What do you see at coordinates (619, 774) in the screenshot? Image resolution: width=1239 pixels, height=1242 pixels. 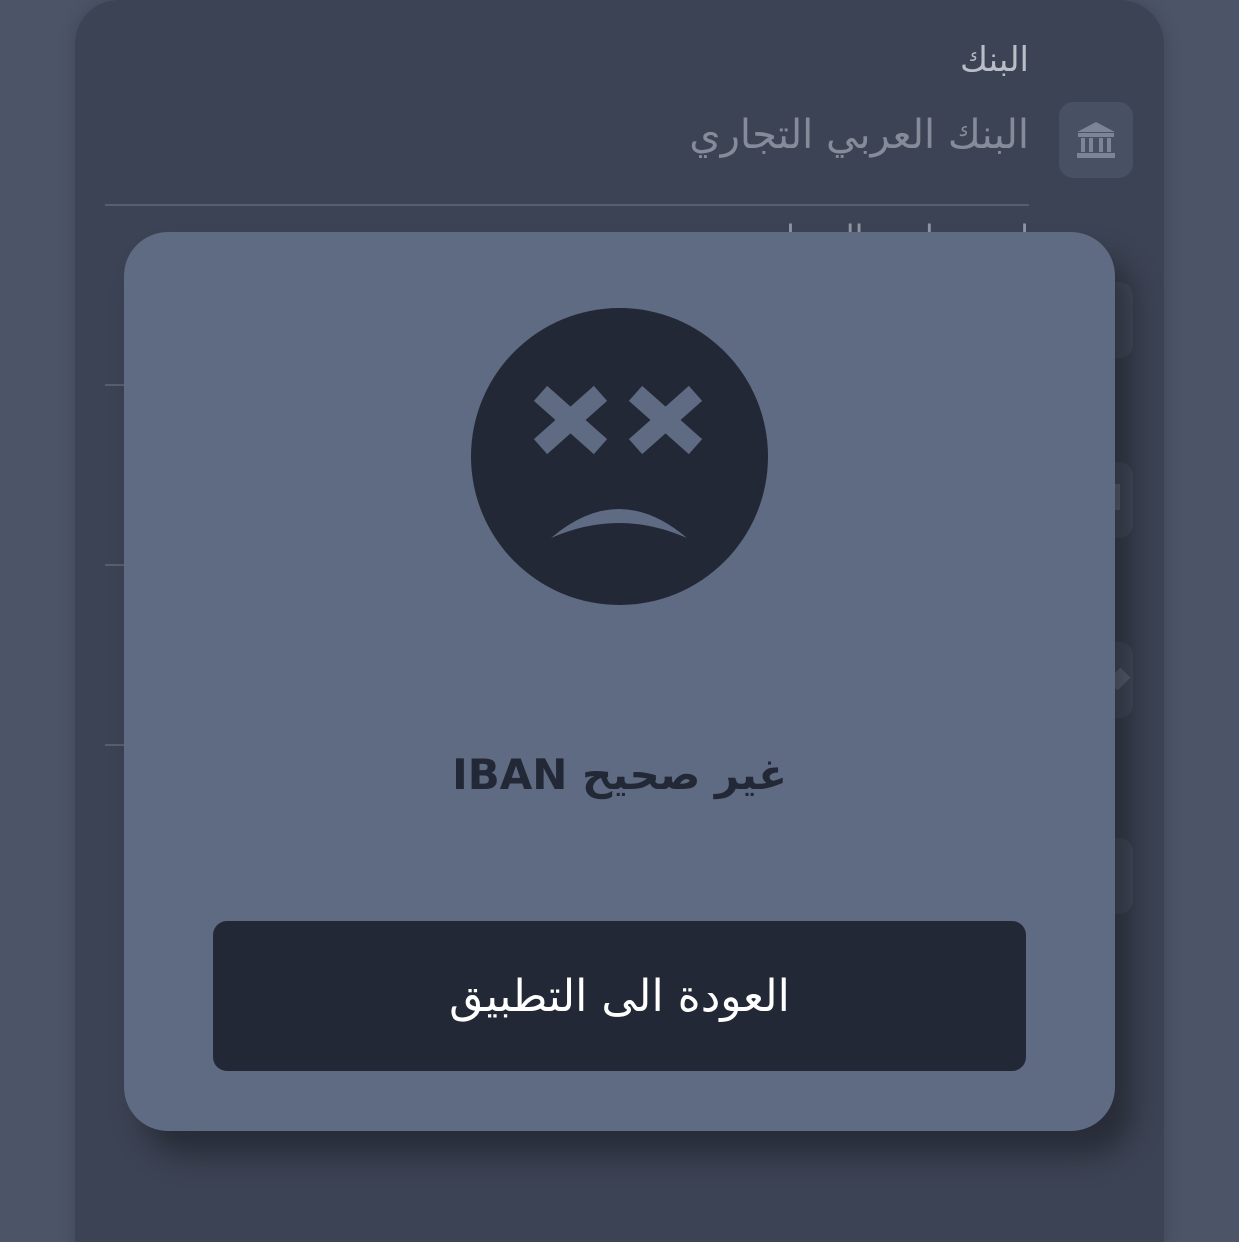 I see `error-message: IBAN غير صحيح` at bounding box center [619, 774].